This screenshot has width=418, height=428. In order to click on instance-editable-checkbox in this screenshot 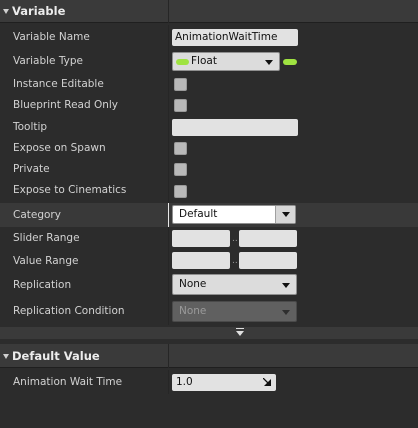, I will do `click(180, 84)`.